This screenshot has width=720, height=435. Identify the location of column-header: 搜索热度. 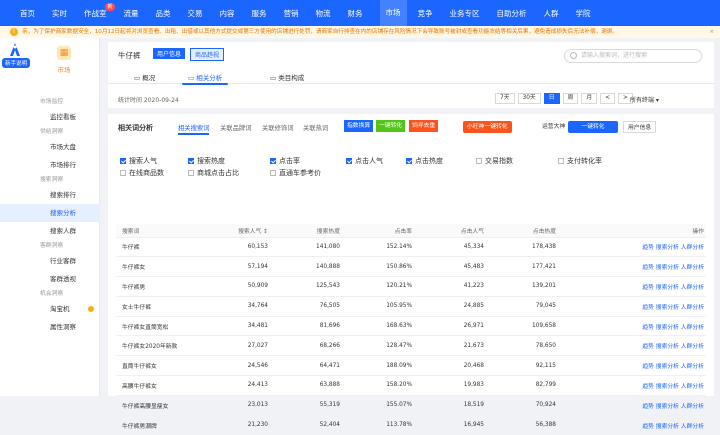
(314, 230).